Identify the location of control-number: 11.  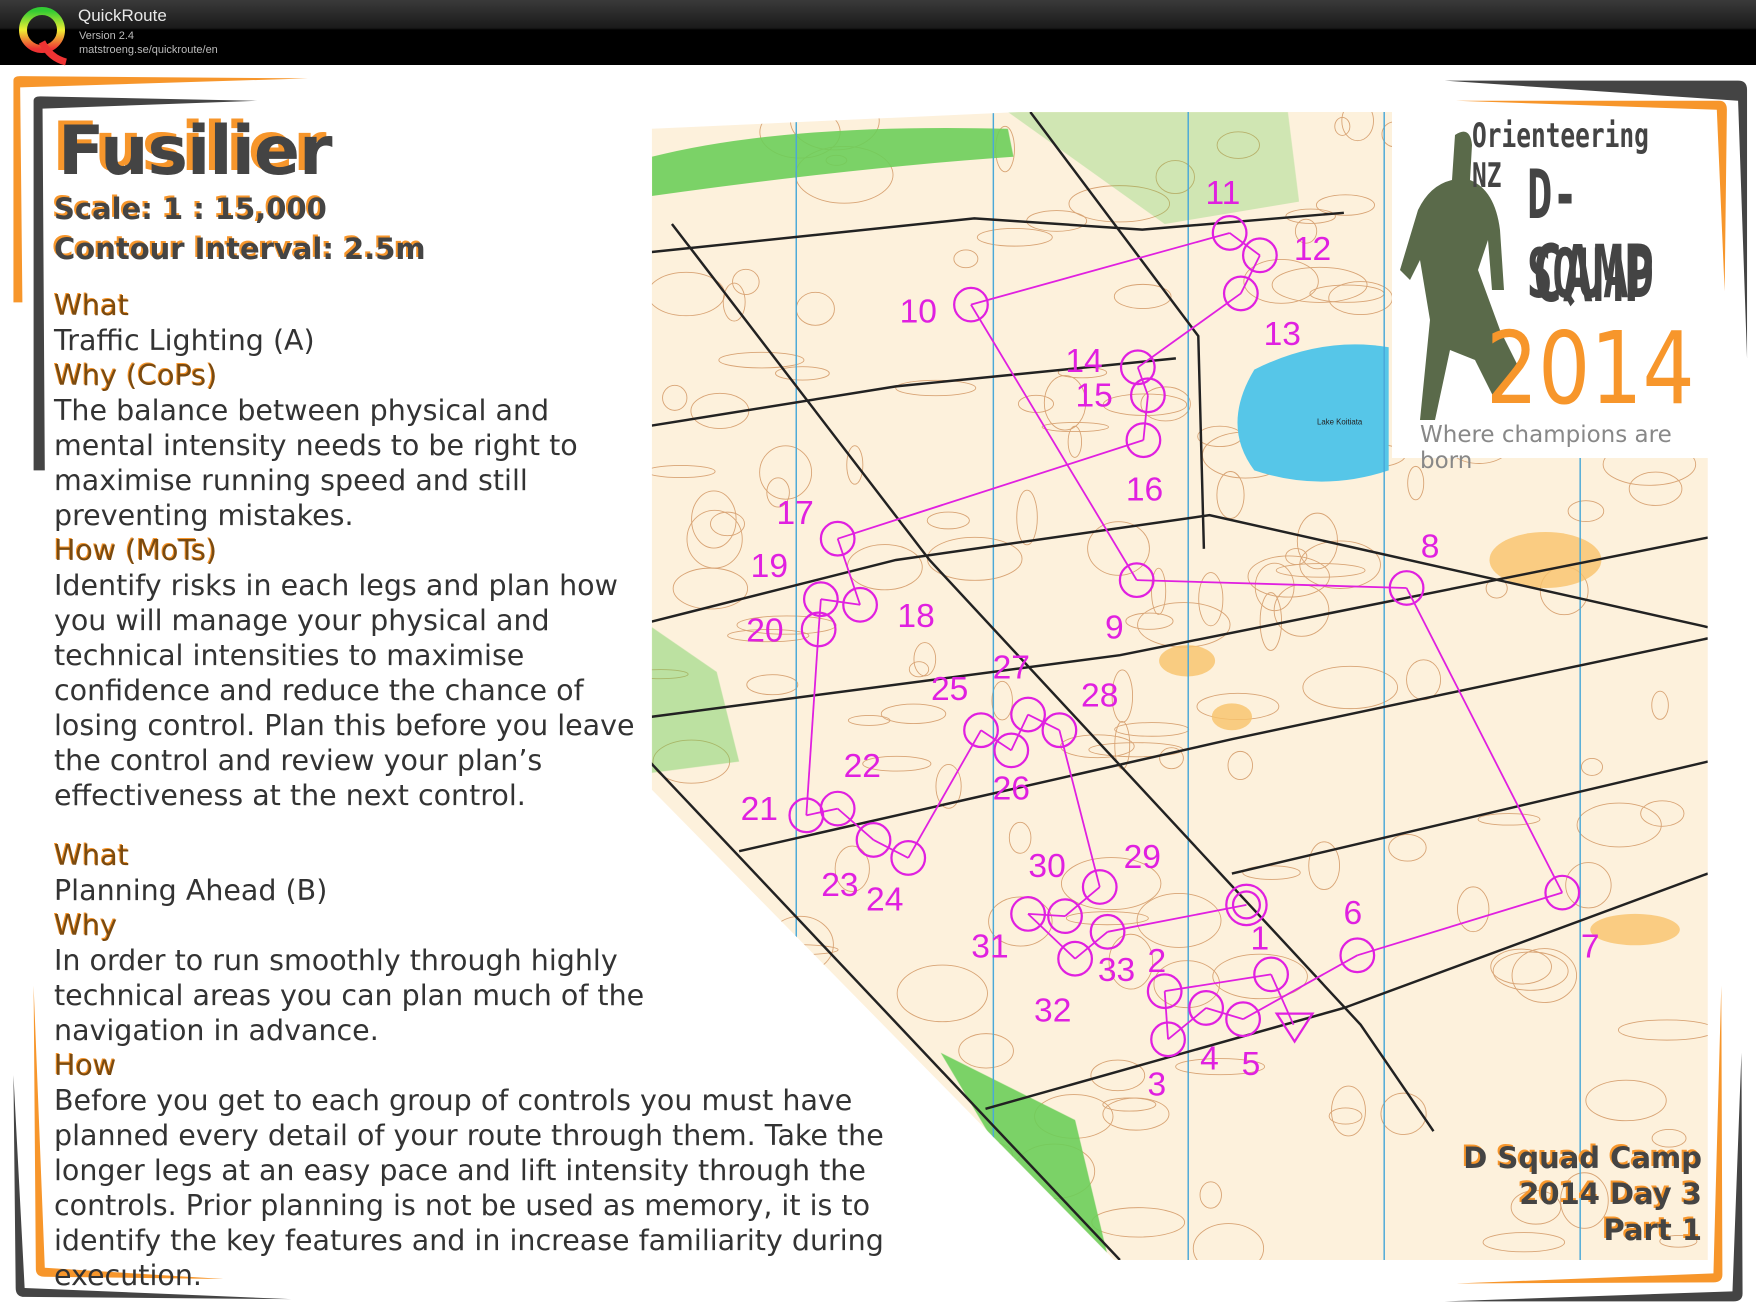
(1222, 193).